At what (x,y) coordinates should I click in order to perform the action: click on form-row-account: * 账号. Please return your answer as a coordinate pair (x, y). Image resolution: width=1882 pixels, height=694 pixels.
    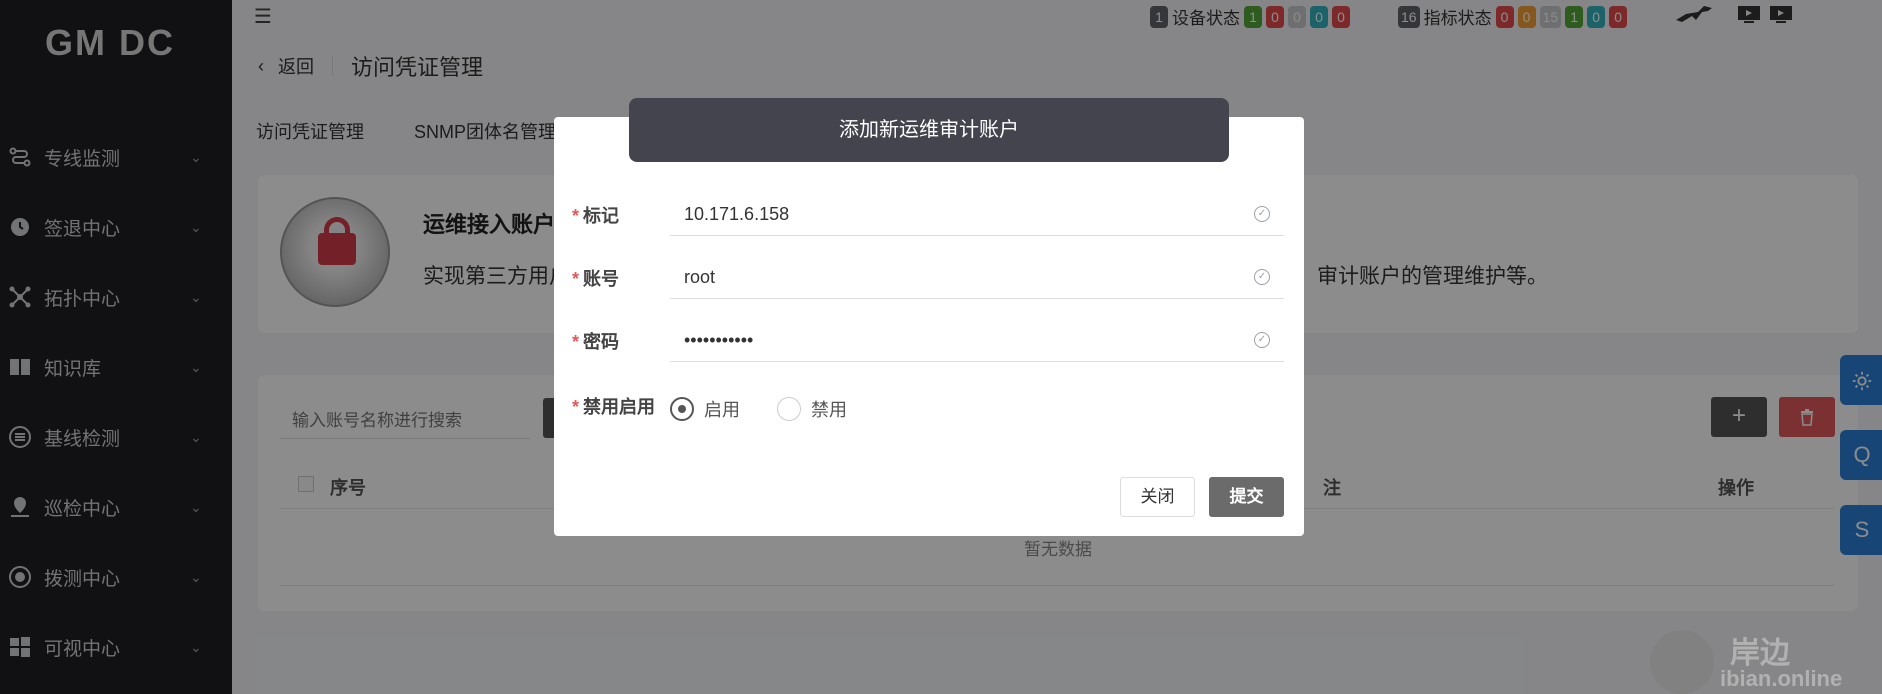
    Looking at the image, I should click on (622, 278).